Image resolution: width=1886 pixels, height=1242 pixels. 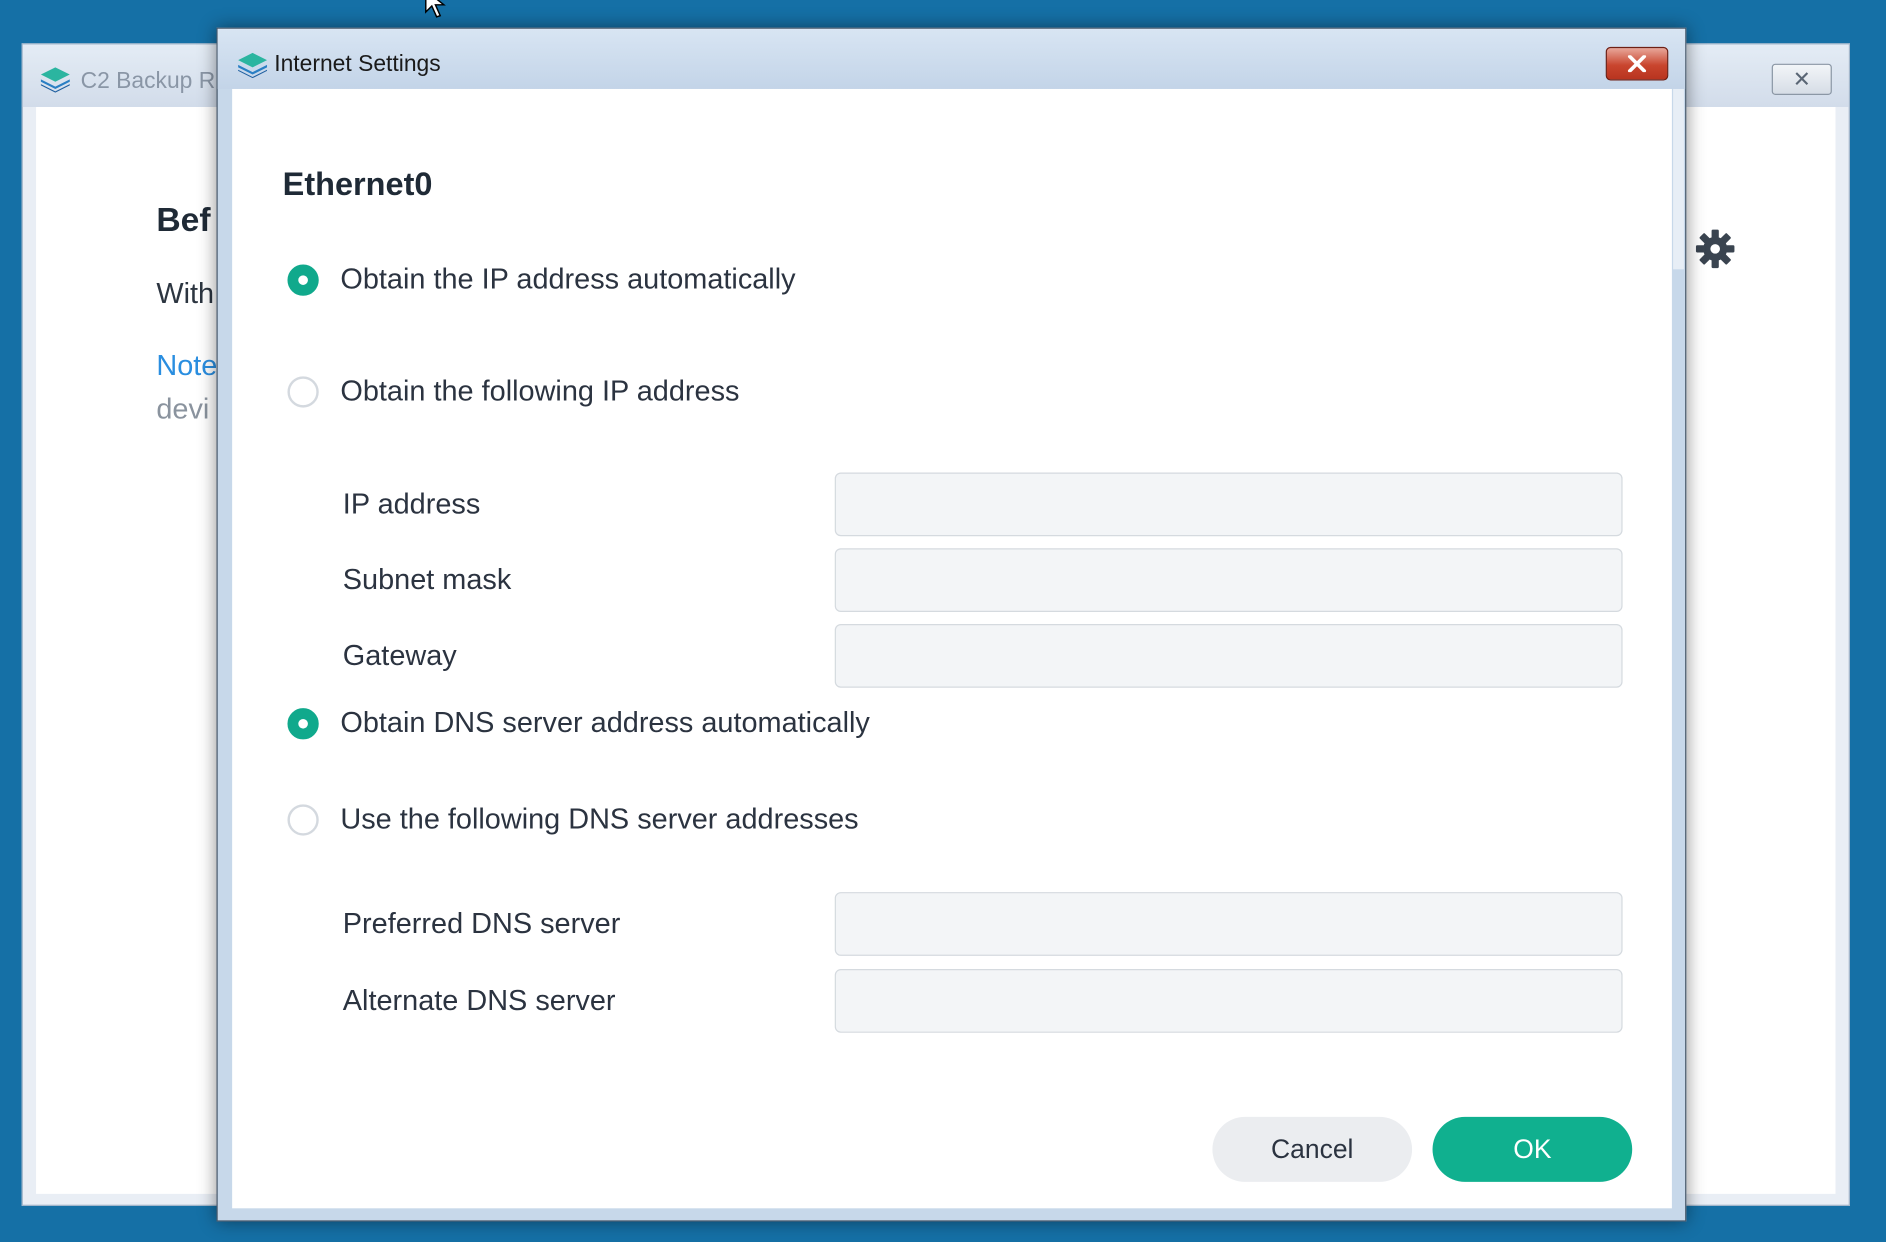 What do you see at coordinates (357, 183) in the screenshot?
I see `section-title: Ethernet0` at bounding box center [357, 183].